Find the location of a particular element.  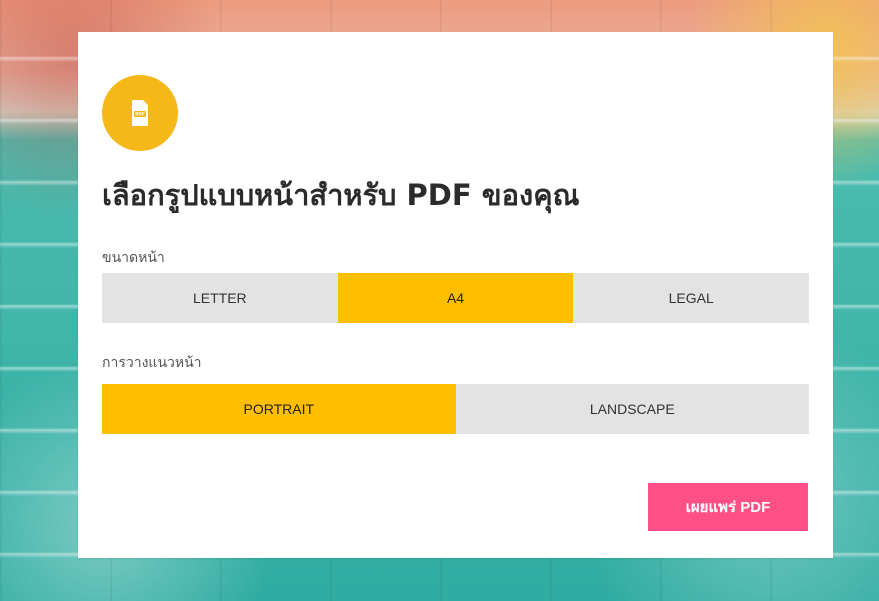

page-size-selector: LETTER A4 LEGAL is located at coordinates (456, 298).